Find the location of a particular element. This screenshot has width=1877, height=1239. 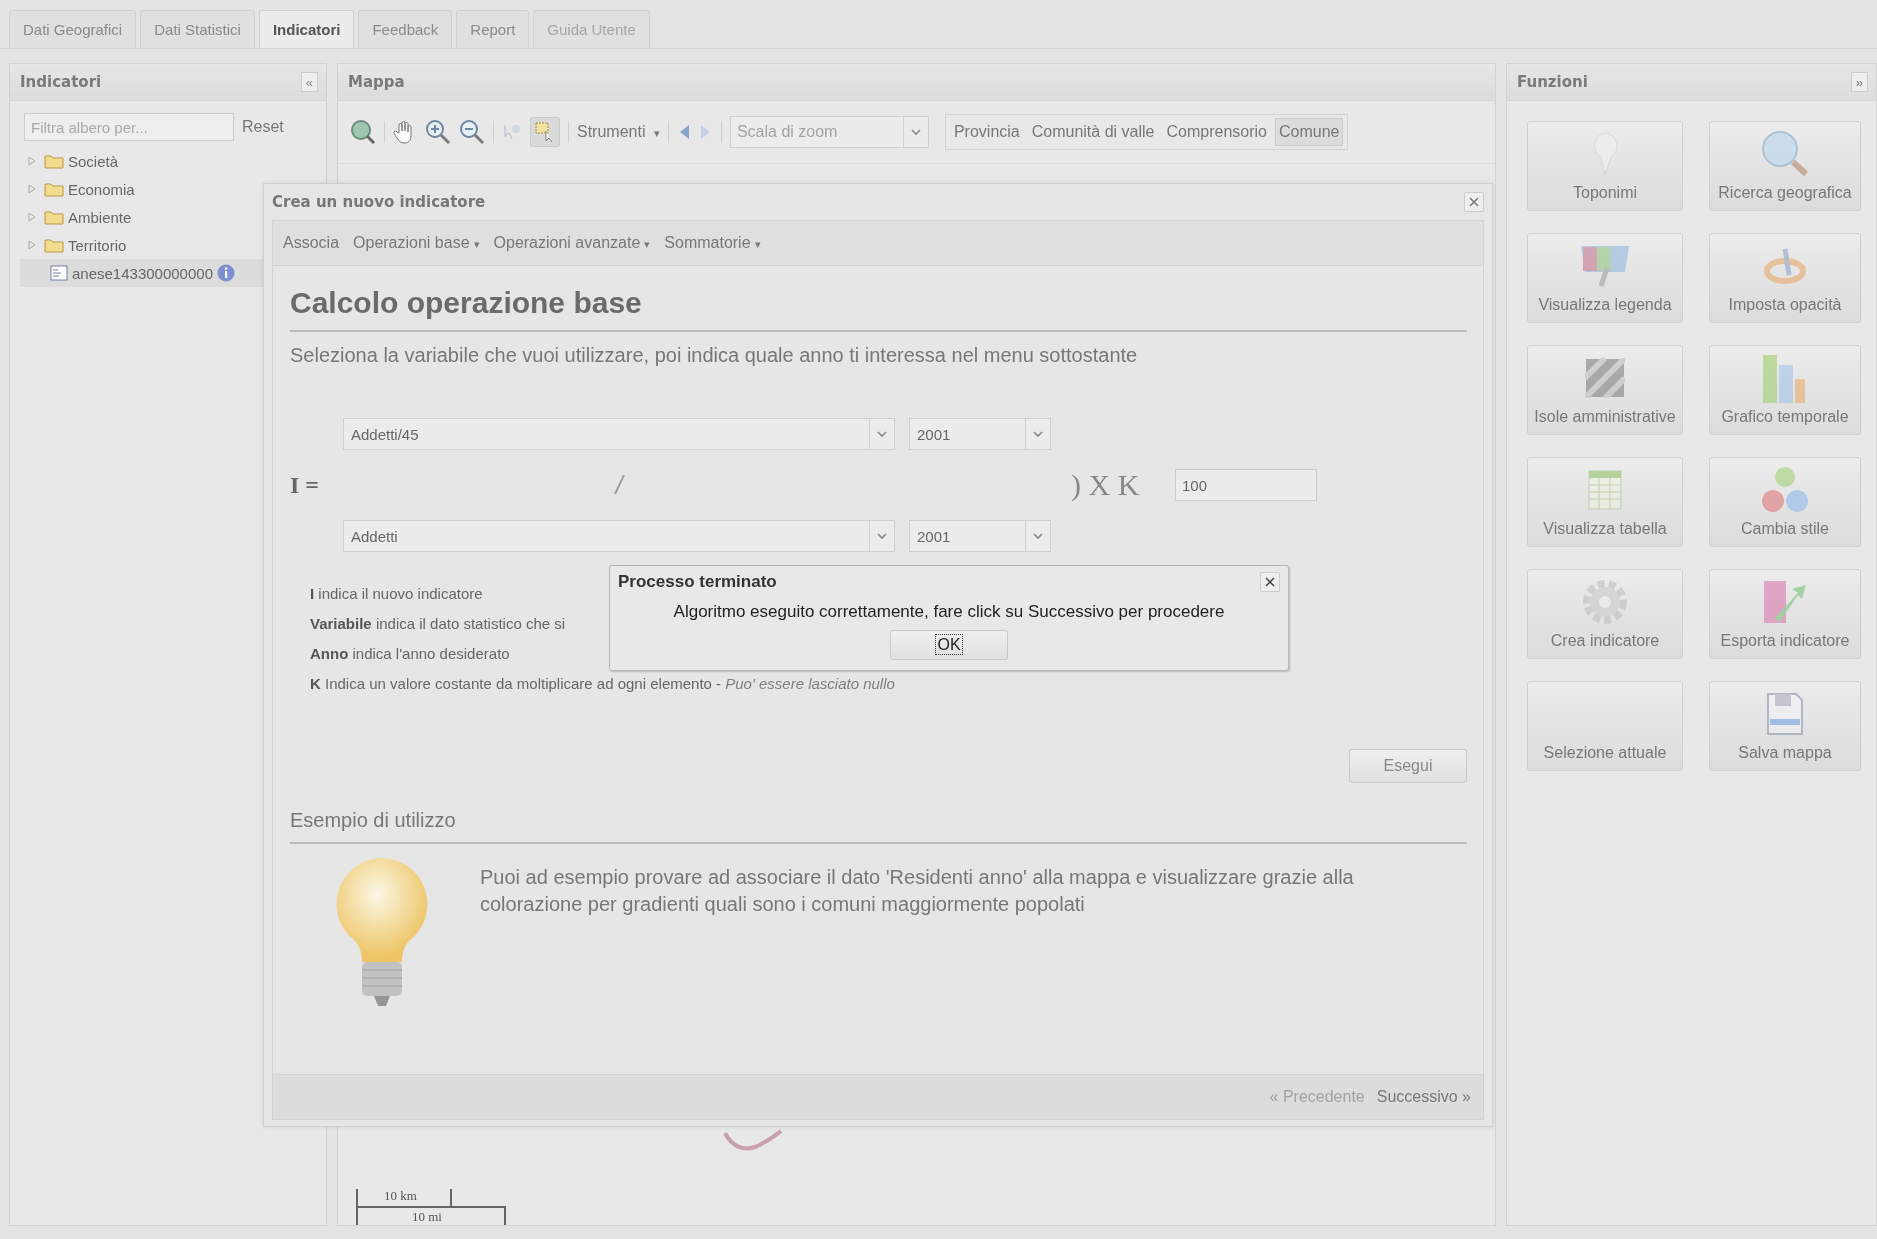

section-heading: Calcolo operazione base is located at coordinates (466, 303).